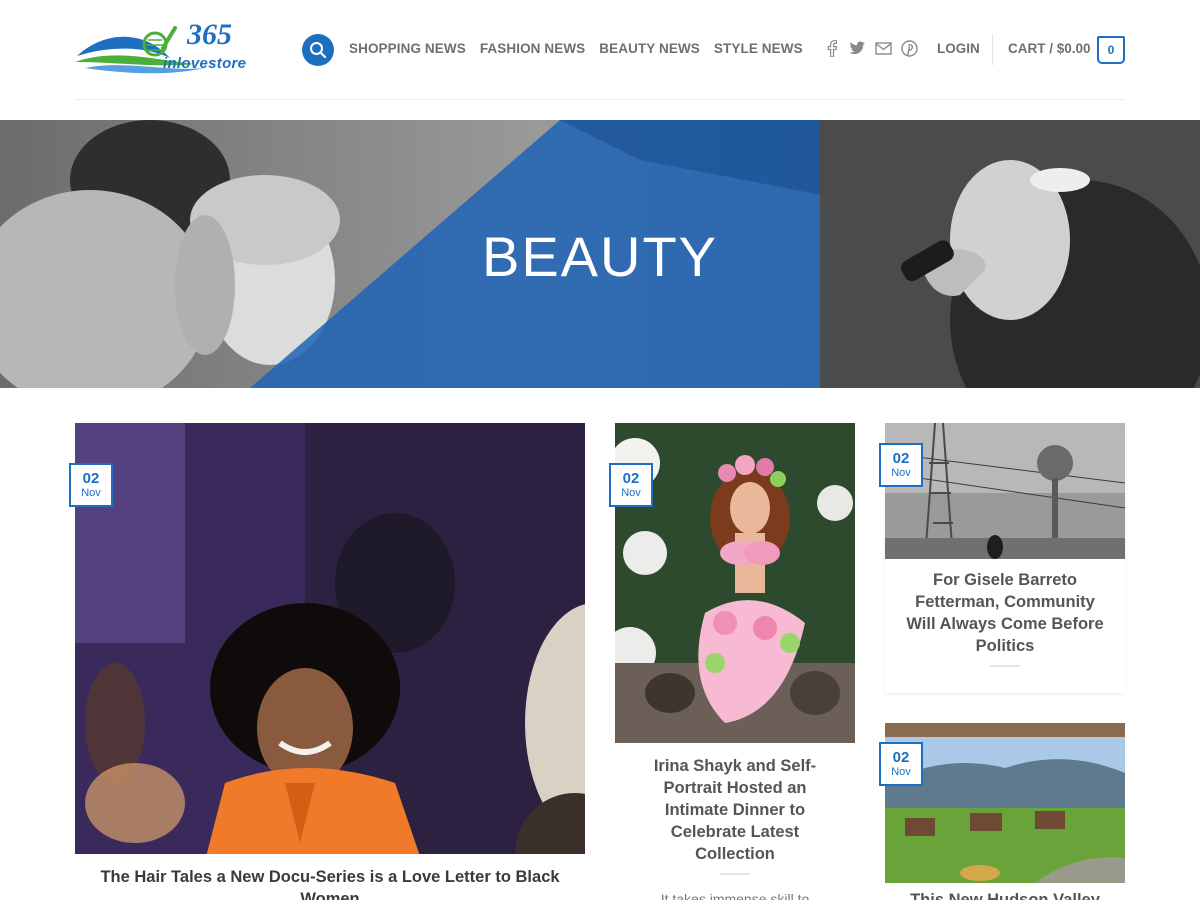  Describe the element at coordinates (909, 48) in the screenshot. I see `pinterest-icon` at that location.